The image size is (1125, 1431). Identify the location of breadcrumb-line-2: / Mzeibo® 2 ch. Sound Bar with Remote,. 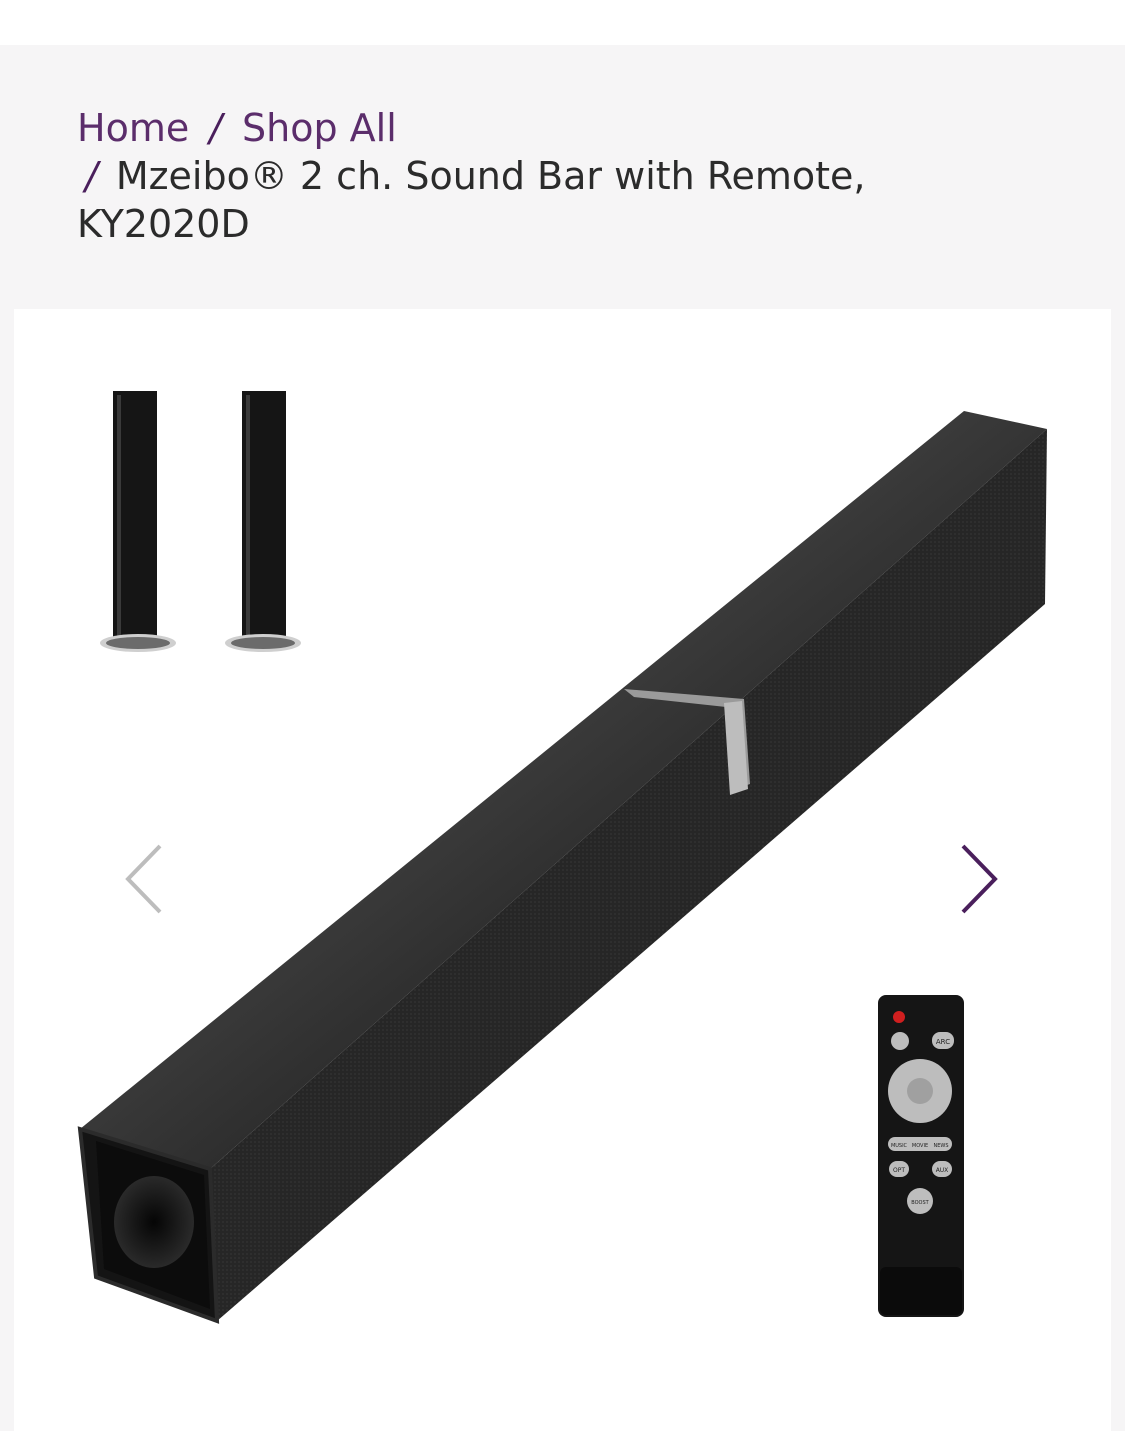
(557, 176).